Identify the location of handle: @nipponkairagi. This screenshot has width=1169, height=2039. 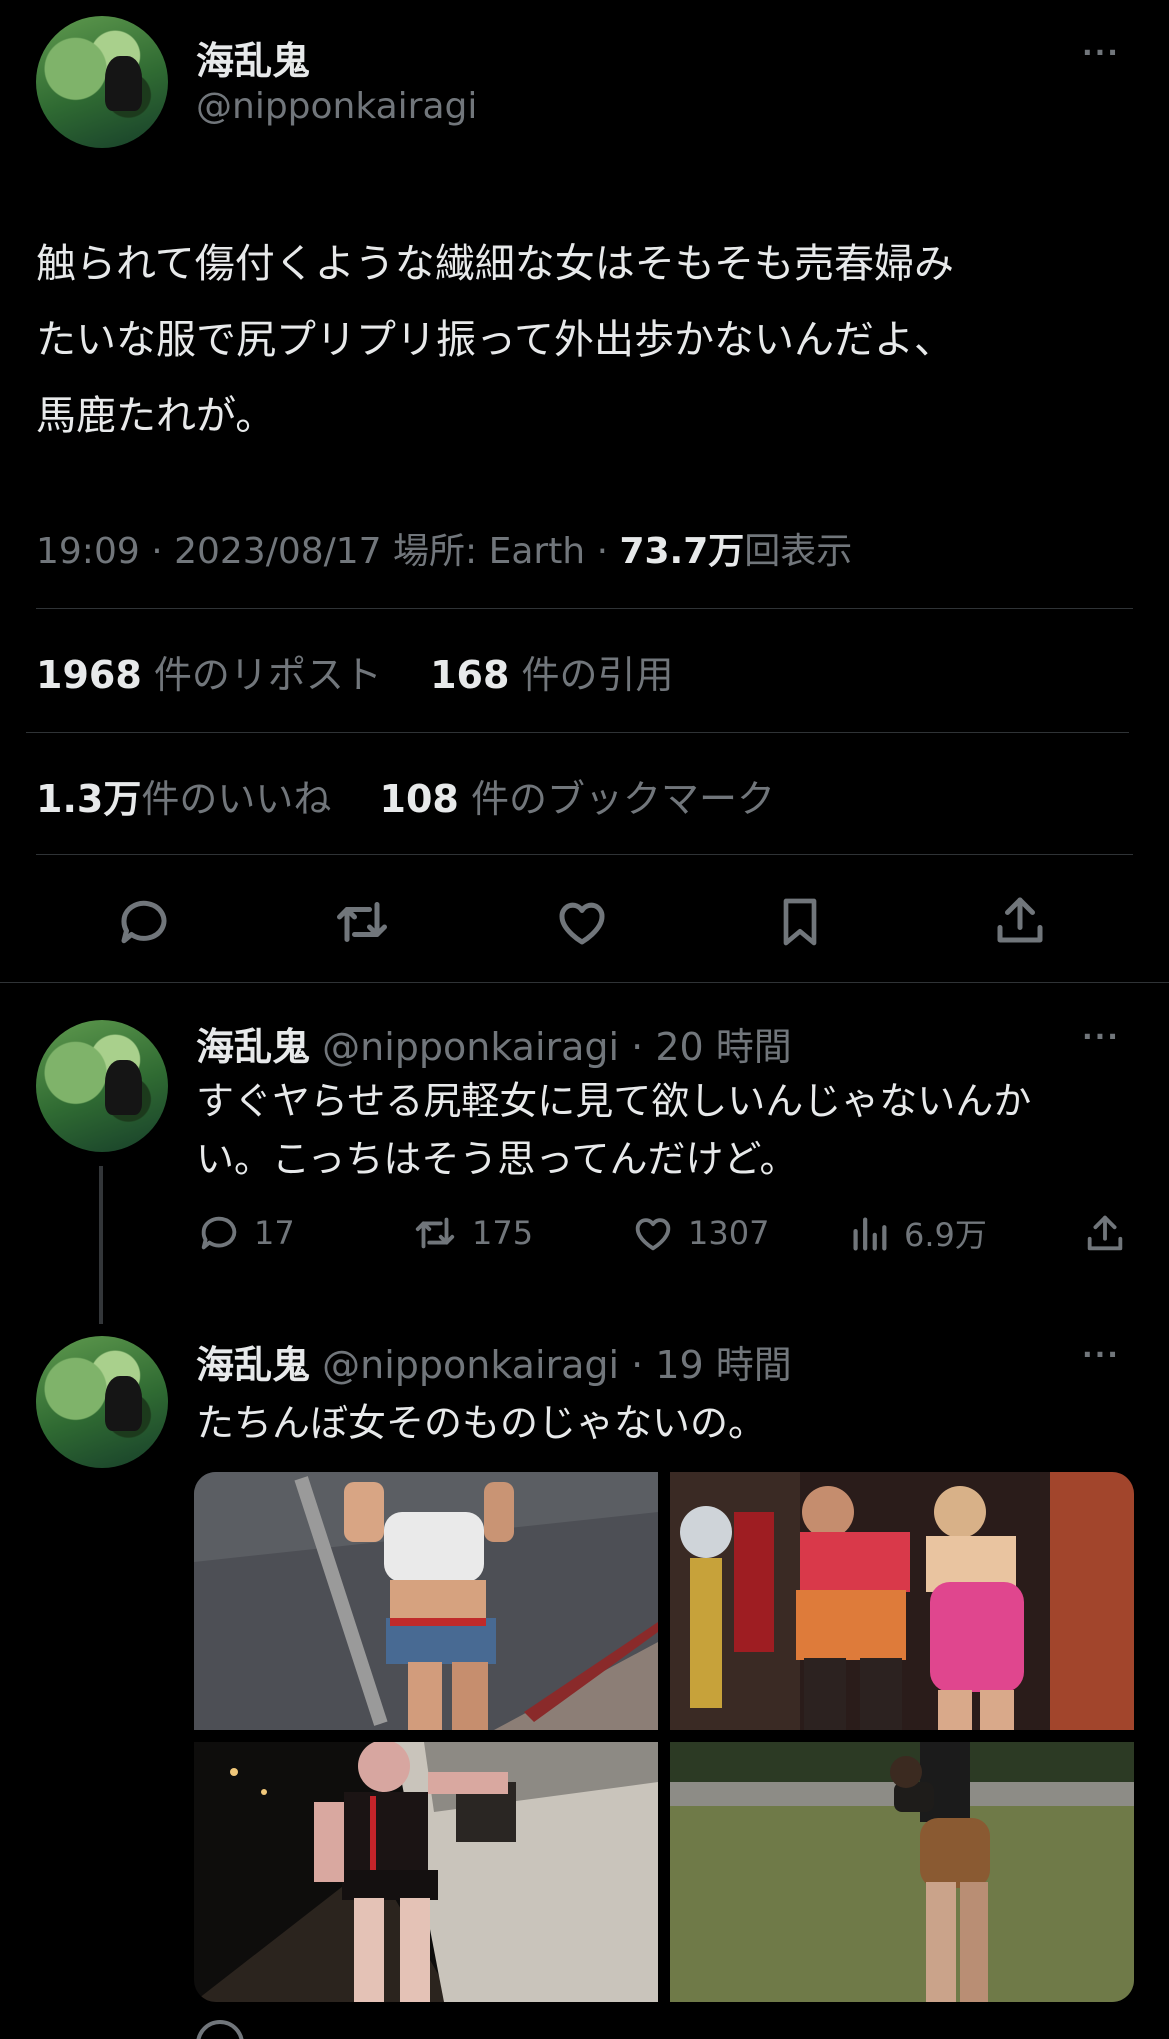
(336, 106).